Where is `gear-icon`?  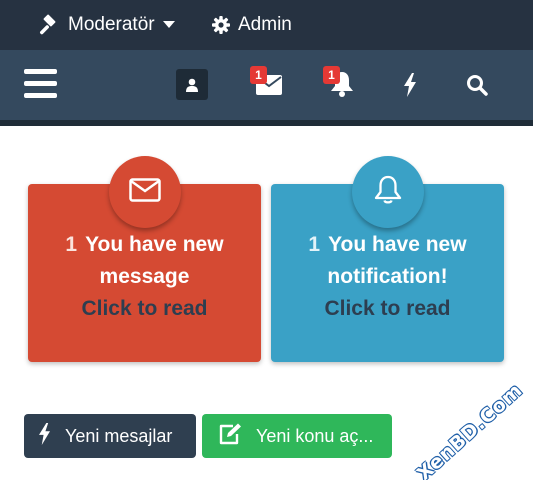
gear-icon is located at coordinates (221, 25).